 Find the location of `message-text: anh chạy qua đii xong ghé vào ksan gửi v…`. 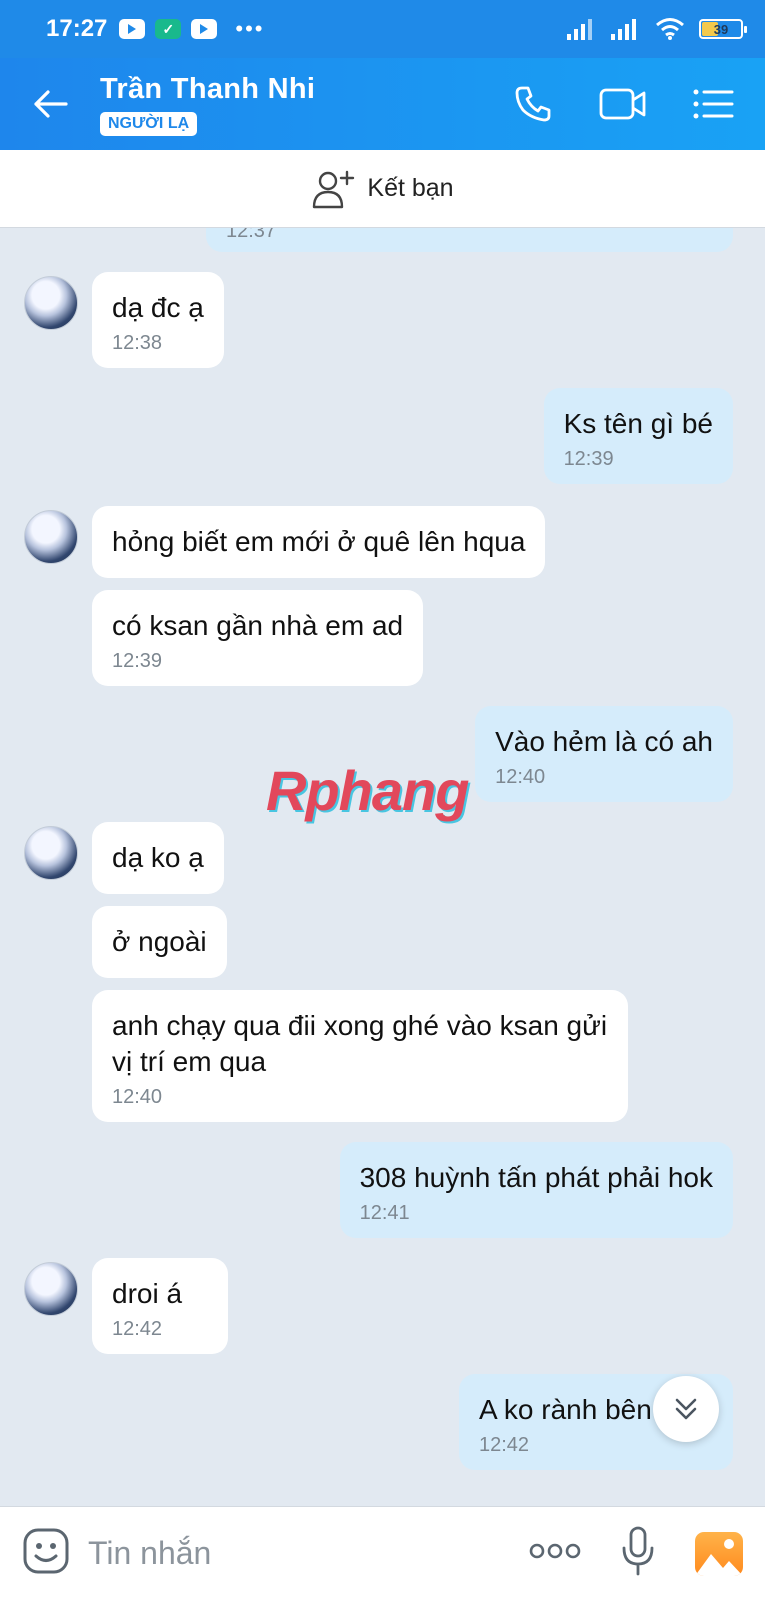

message-text: anh chạy qua đii xong ghé vào ksan gửi v… is located at coordinates (360, 1043).